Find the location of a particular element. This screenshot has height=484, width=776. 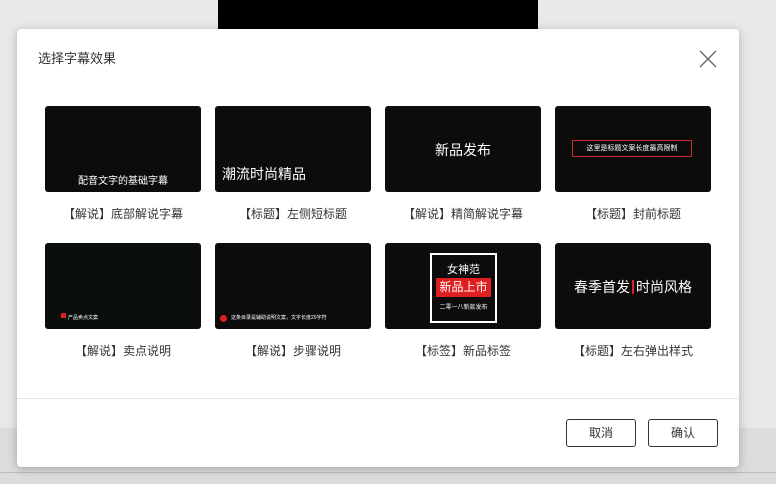

template-thumbnail: 新品发布 is located at coordinates (463, 149).